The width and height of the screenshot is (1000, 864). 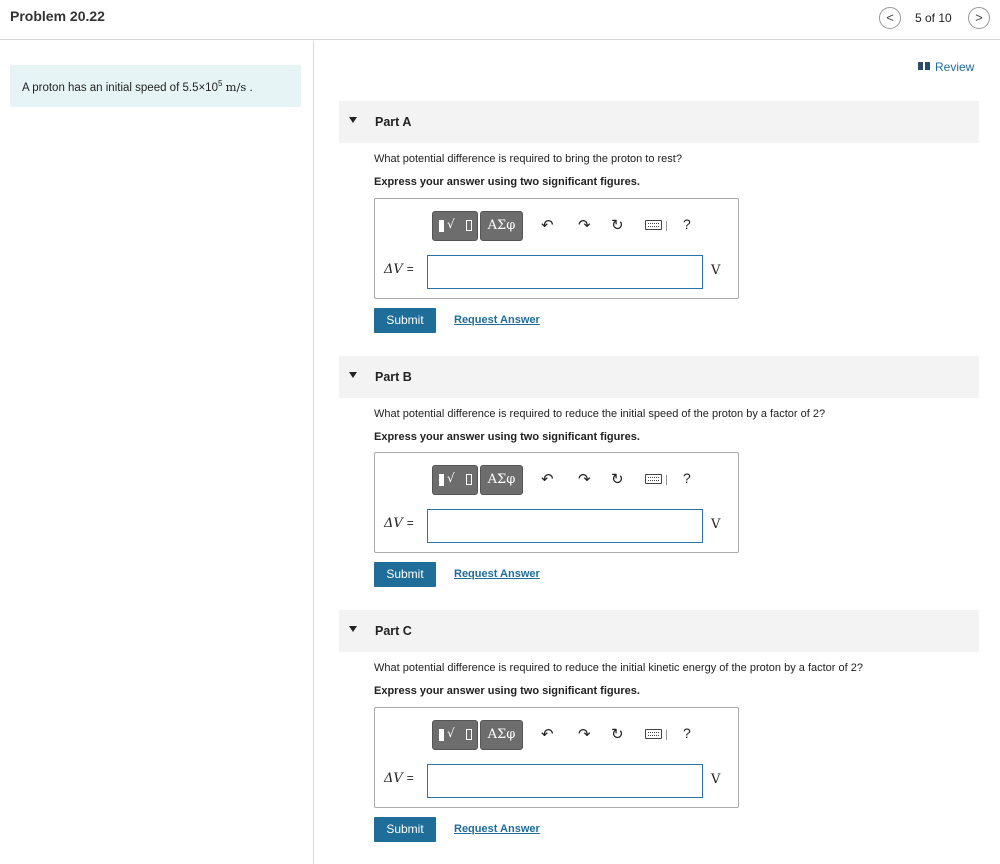 What do you see at coordinates (955, 67) in the screenshot?
I see `review-label: Review` at bounding box center [955, 67].